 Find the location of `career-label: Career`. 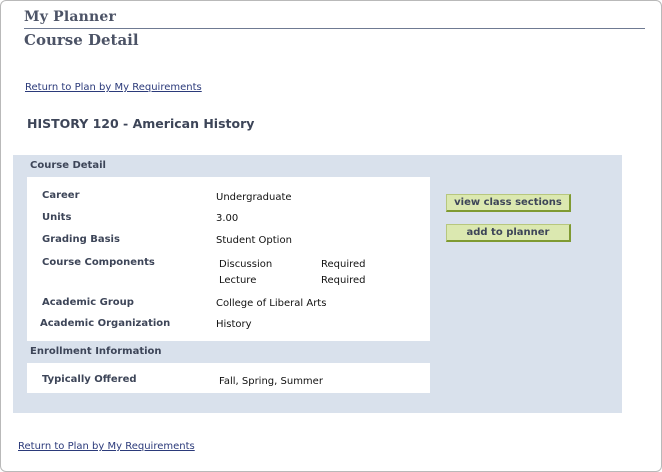

career-label: Career is located at coordinates (61, 195).